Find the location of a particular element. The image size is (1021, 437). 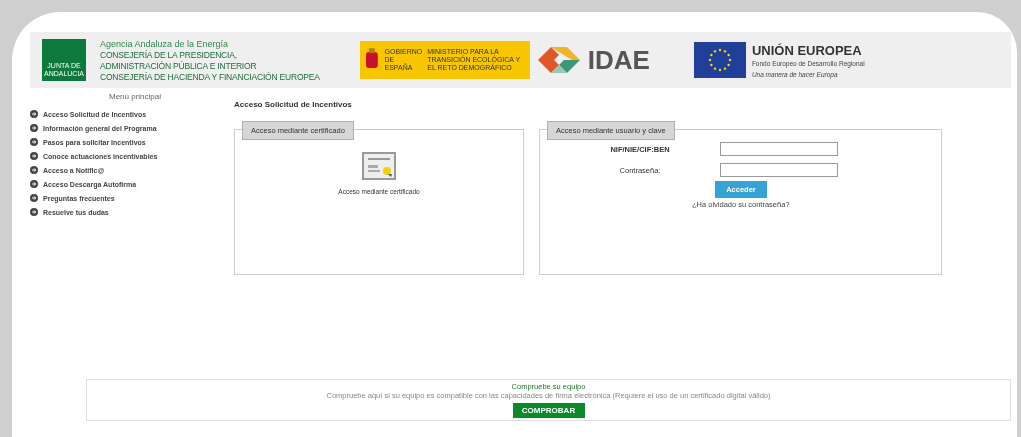

agency-name: Agencia Andaluza de la Energía is located at coordinates (165, 43).